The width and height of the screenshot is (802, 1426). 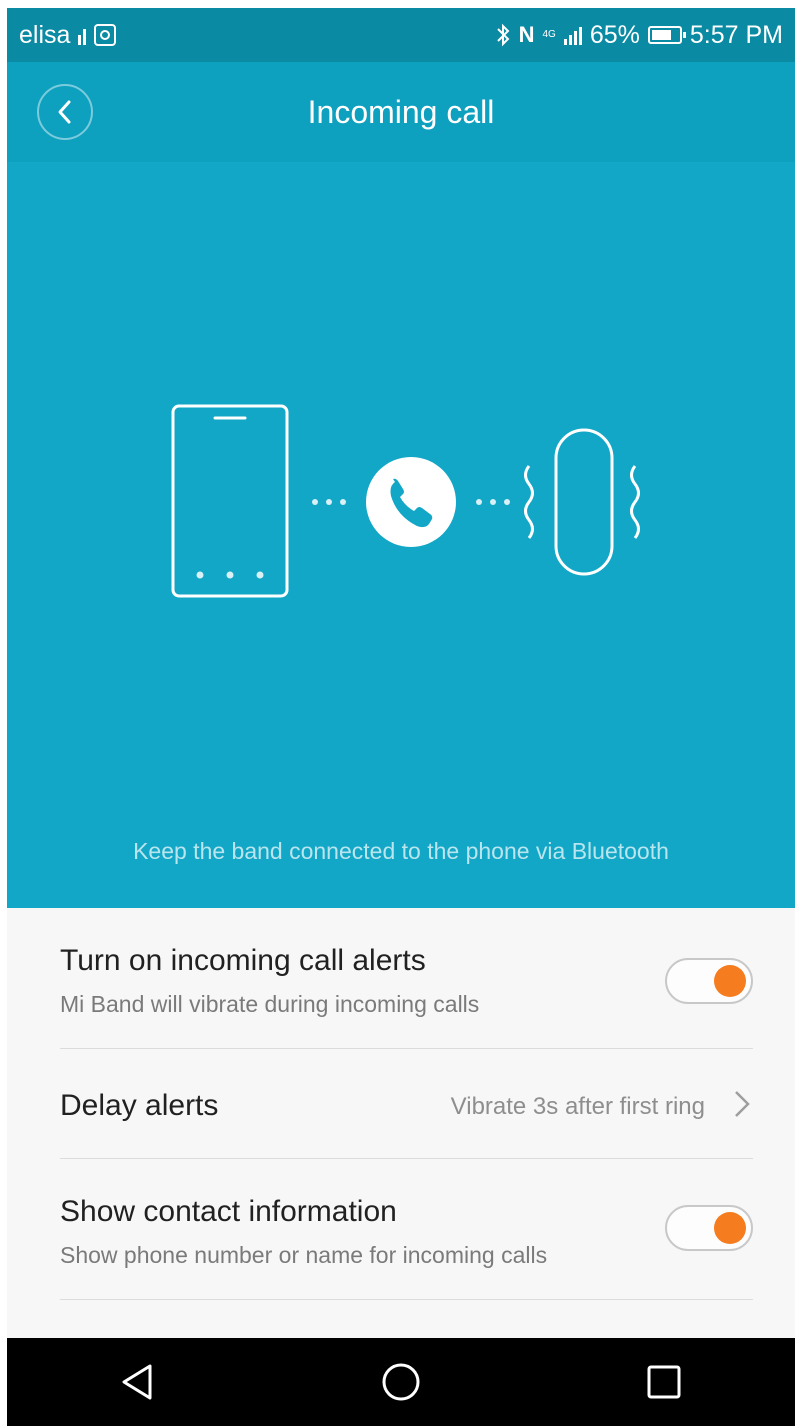 I want to click on nav-recents-icon, so click(x=664, y=1382).